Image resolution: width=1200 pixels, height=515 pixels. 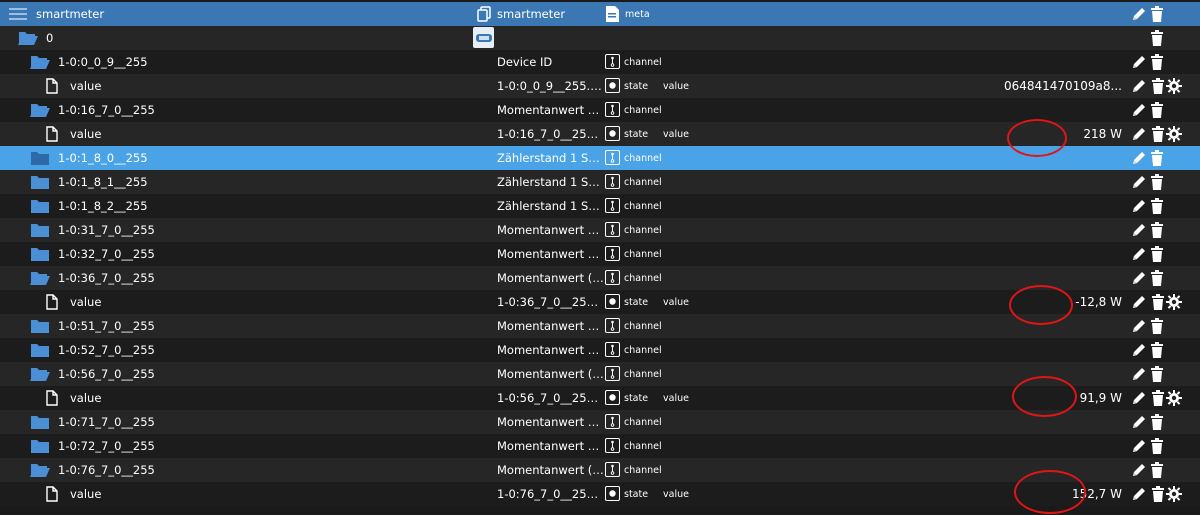 What do you see at coordinates (92, 326) in the screenshot?
I see `row-name: 1-0:51_7_0__255` at bounding box center [92, 326].